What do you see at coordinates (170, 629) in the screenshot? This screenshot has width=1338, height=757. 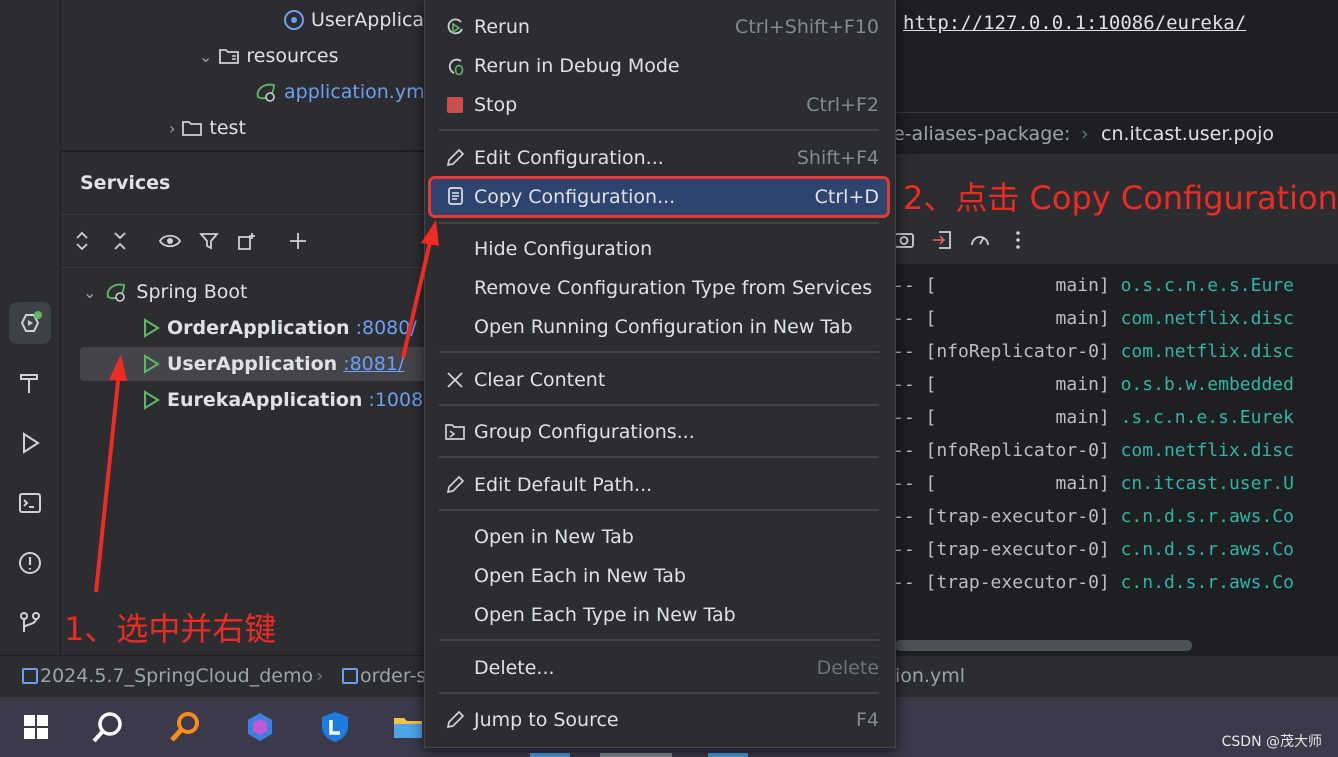 I see `annotation-step-1: 1、选中并右键` at bounding box center [170, 629].